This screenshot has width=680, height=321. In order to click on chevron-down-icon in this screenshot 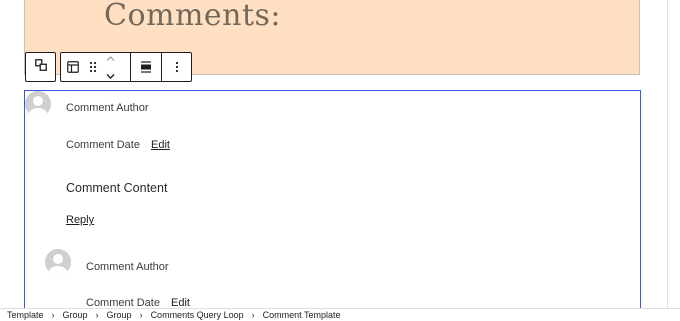, I will do `click(110, 76)`.